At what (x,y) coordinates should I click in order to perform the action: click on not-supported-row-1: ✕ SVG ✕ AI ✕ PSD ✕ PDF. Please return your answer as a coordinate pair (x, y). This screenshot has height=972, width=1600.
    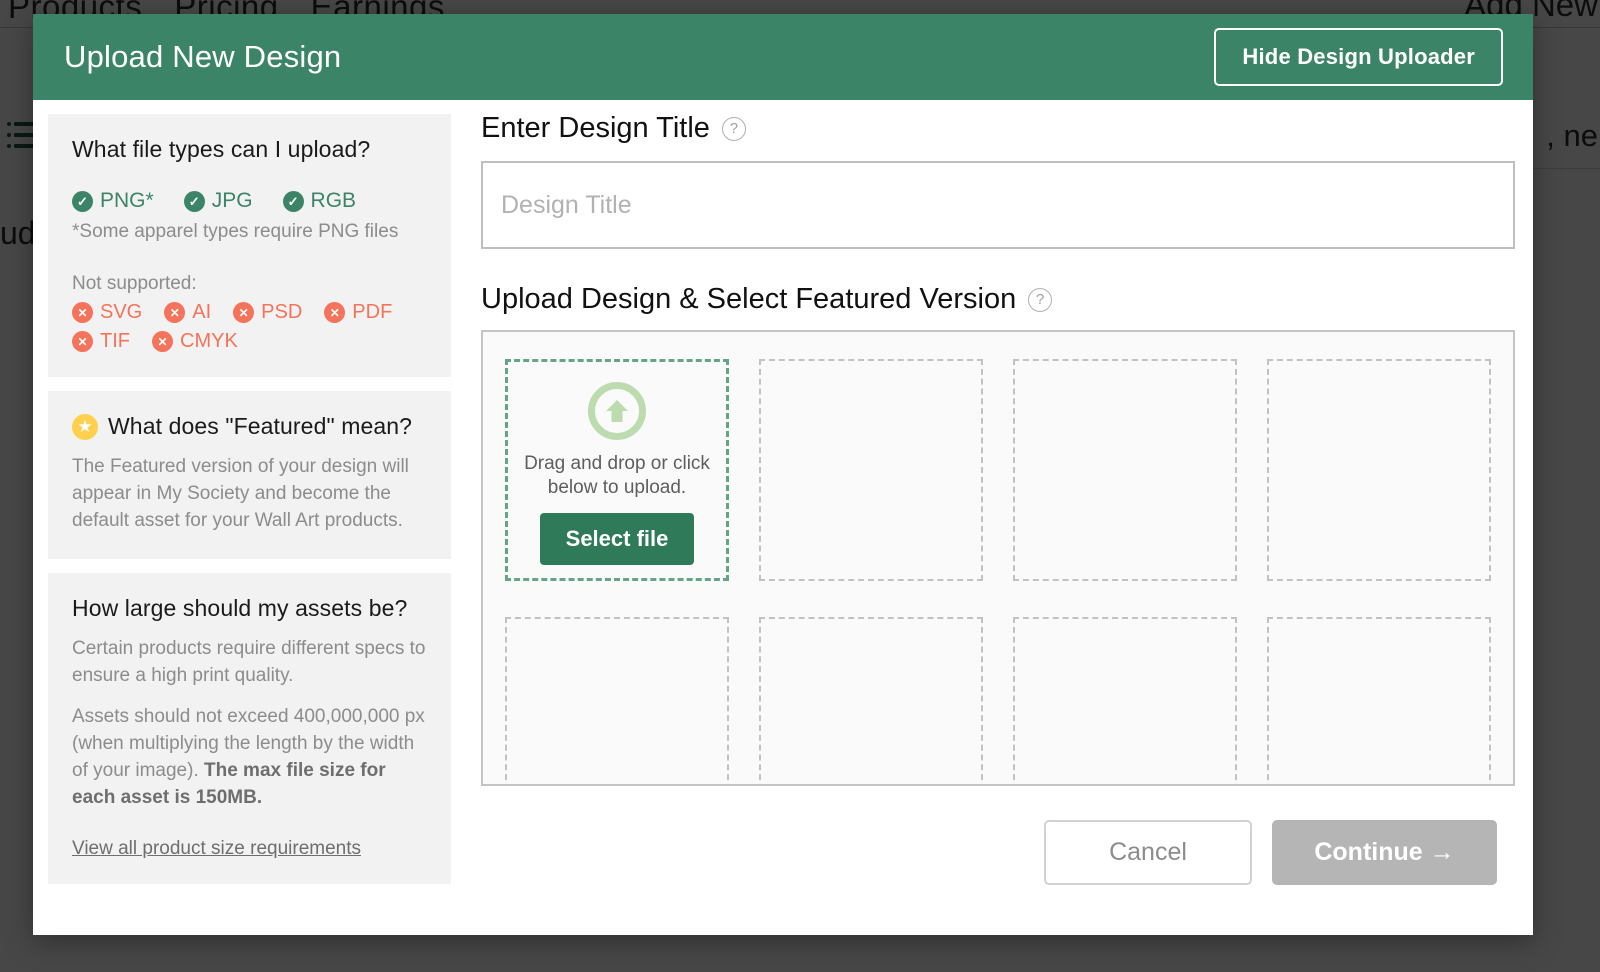
    Looking at the image, I should click on (249, 312).